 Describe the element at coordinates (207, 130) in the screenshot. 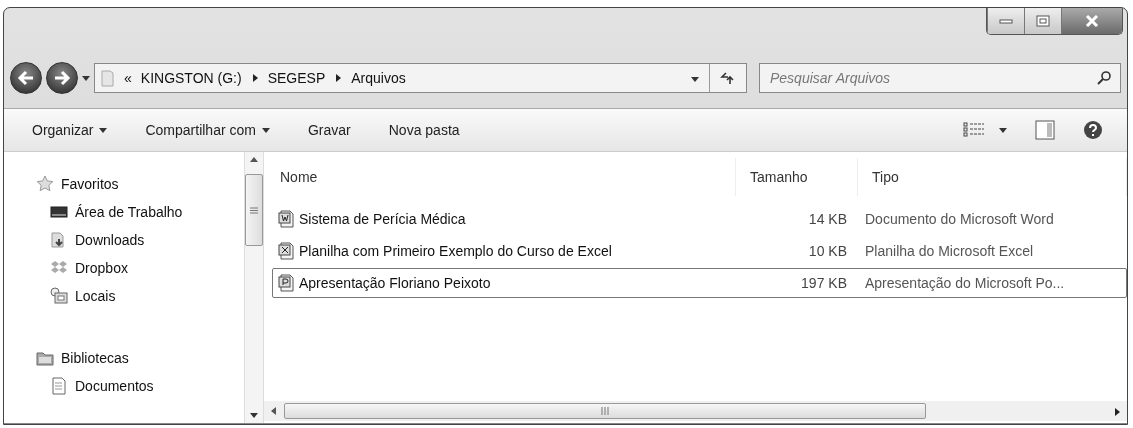

I see `toolbar-button: Compartilhar com` at that location.